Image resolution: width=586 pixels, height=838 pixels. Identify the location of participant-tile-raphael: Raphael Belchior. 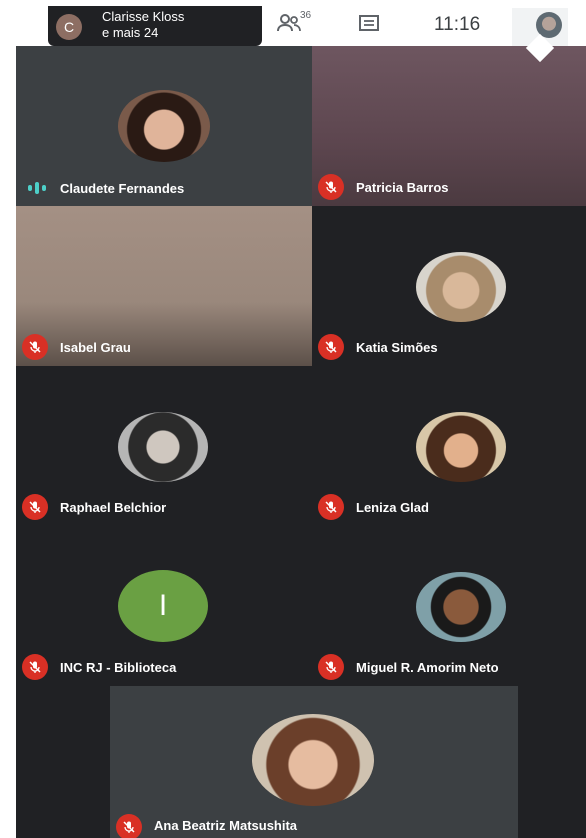
(164, 446).